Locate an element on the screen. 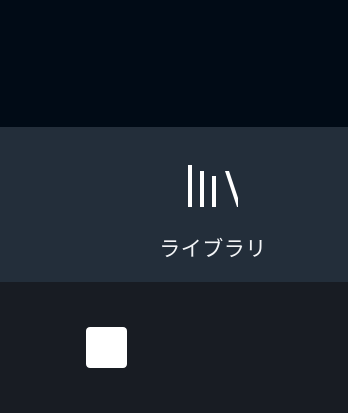 The height and width of the screenshot is (413, 348). nav-item-library-label: ライブラリ is located at coordinates (213, 249).